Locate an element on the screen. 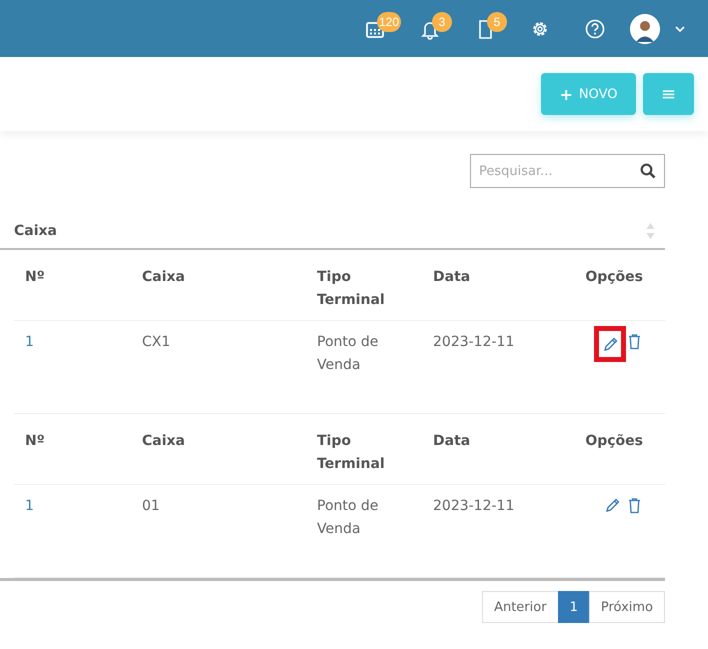  count-badge: 5 is located at coordinates (497, 22).